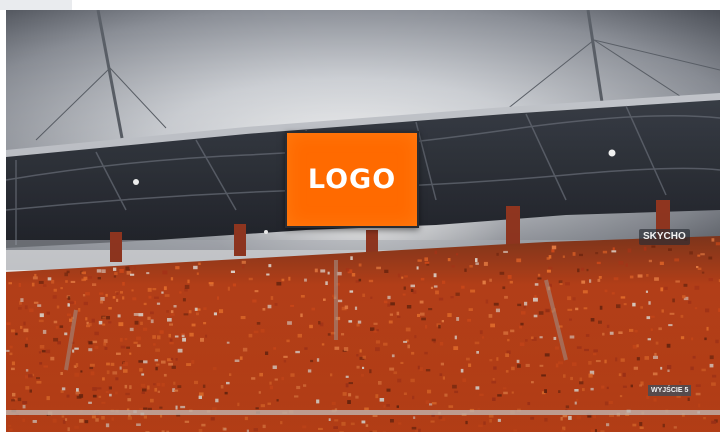 The image size is (720, 432). I want to click on exit-sign: WYJŚCIE 5, so click(670, 390).